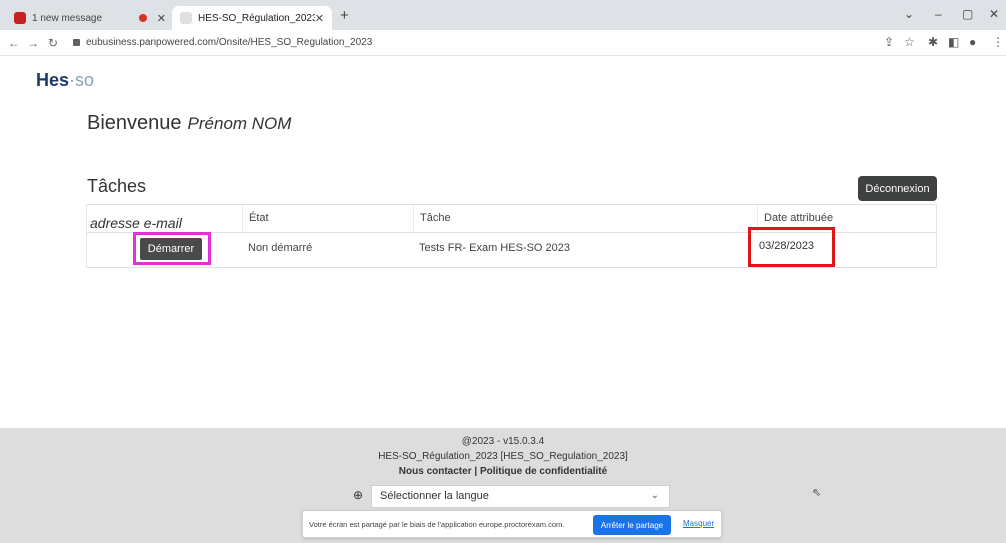 Image resolution: width=1006 pixels, height=543 pixels. What do you see at coordinates (327, 218) in the screenshot?
I see `col-status: État` at bounding box center [327, 218].